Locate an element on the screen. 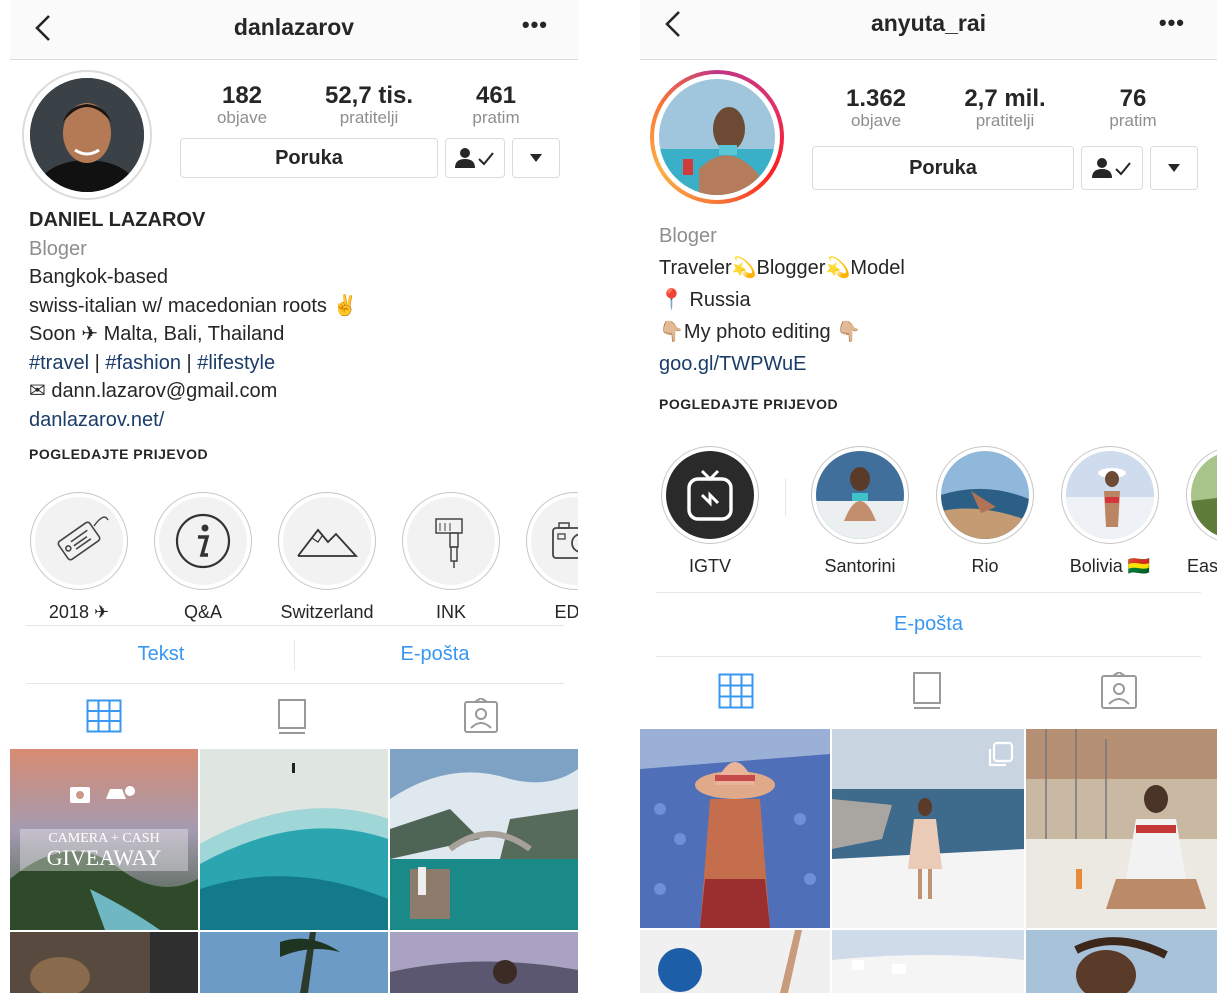 The image size is (1217, 993). highlight-rio: Rio is located at coordinates (985, 511).